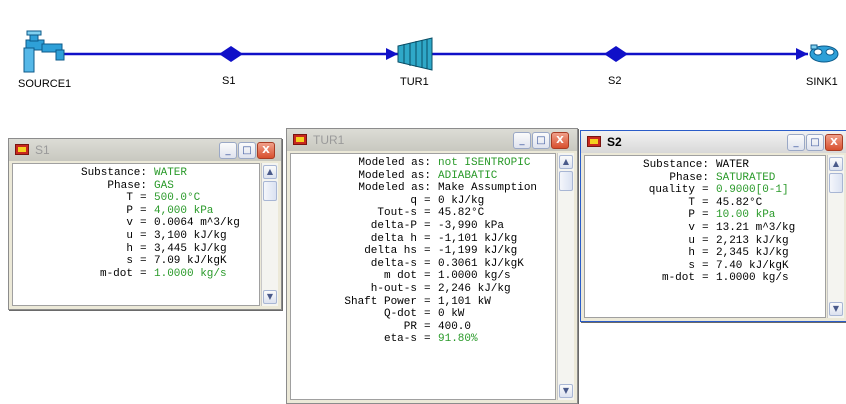 The height and width of the screenshot is (404, 846). Describe the element at coordinates (229, 81) in the screenshot. I see `node-label-s1: S1` at that location.